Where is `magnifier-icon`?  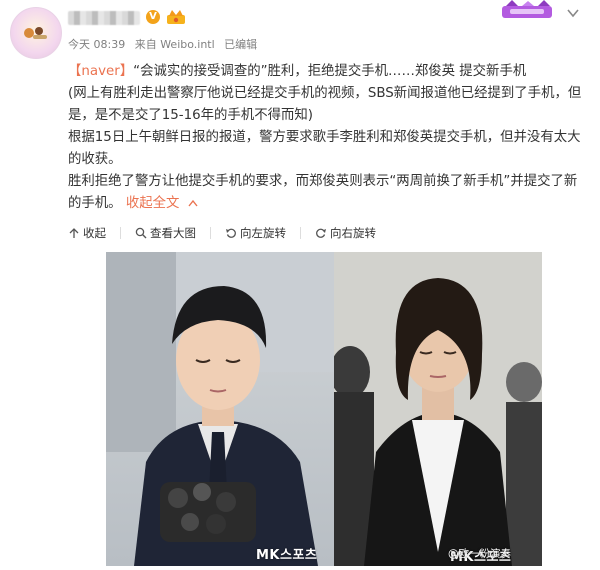 magnifier-icon is located at coordinates (141, 233).